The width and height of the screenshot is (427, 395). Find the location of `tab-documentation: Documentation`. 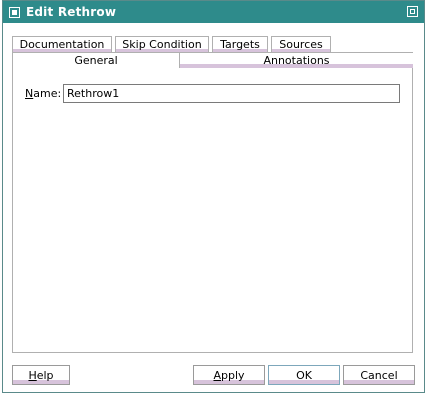

tab-documentation: Documentation is located at coordinates (62, 44).